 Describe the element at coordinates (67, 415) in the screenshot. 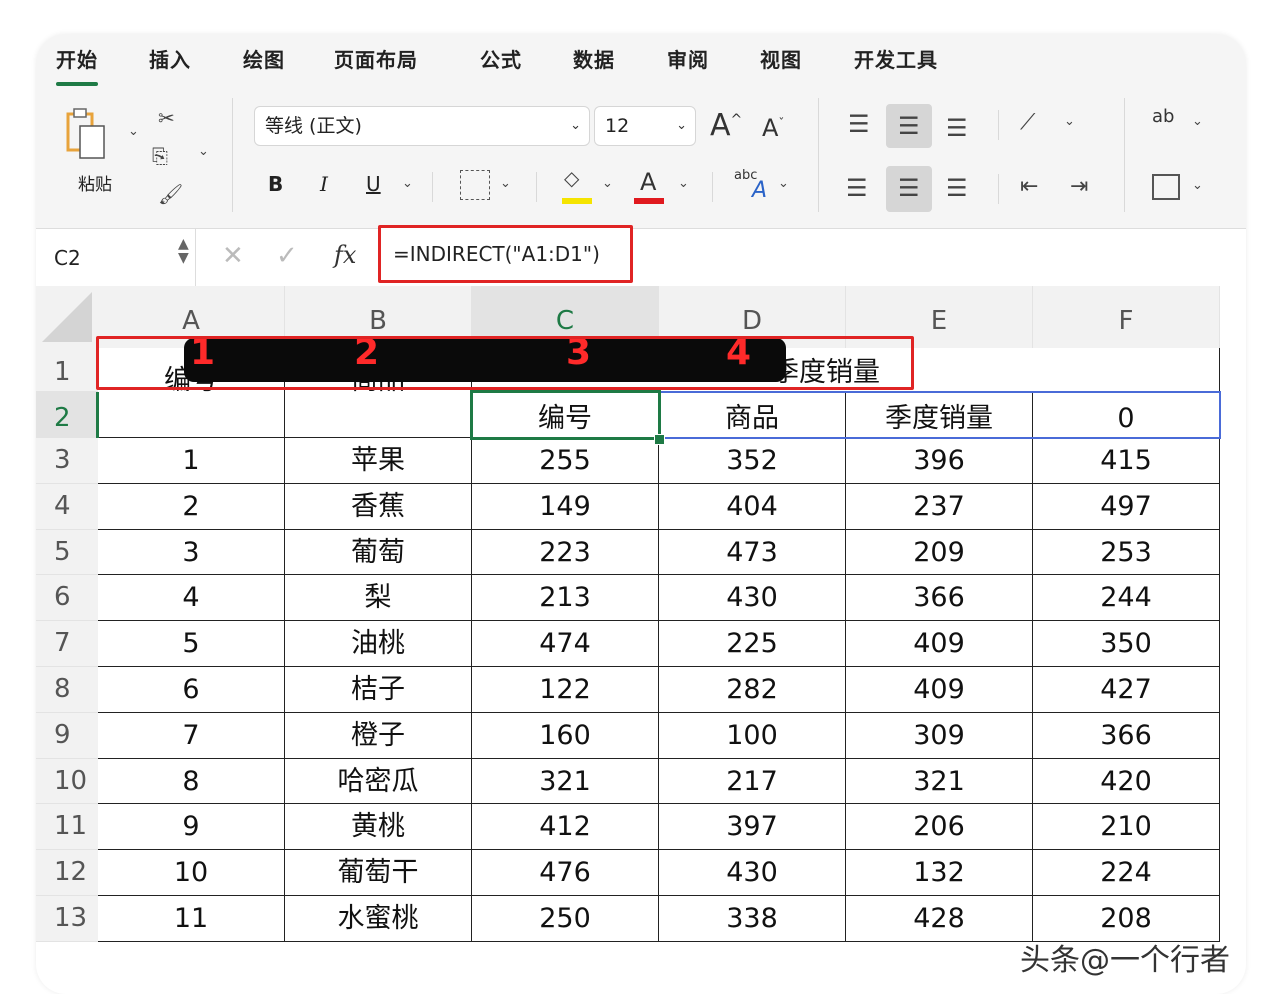

I see `row-header-2: 2` at that location.